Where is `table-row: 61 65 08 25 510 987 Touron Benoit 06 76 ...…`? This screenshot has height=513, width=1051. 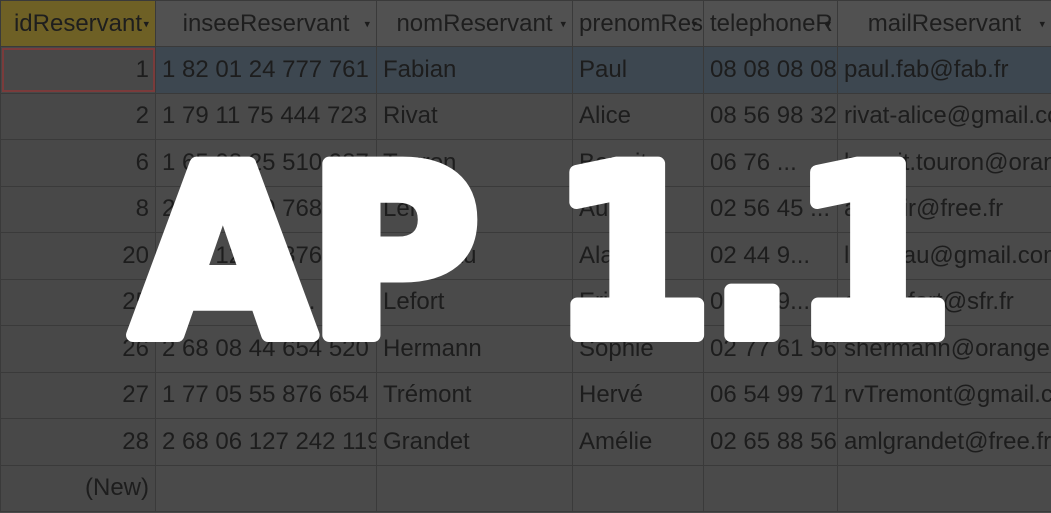 table-row: 61 65 08 25 510 987 Touron Benoit 06 76 ...… is located at coordinates (525, 163).